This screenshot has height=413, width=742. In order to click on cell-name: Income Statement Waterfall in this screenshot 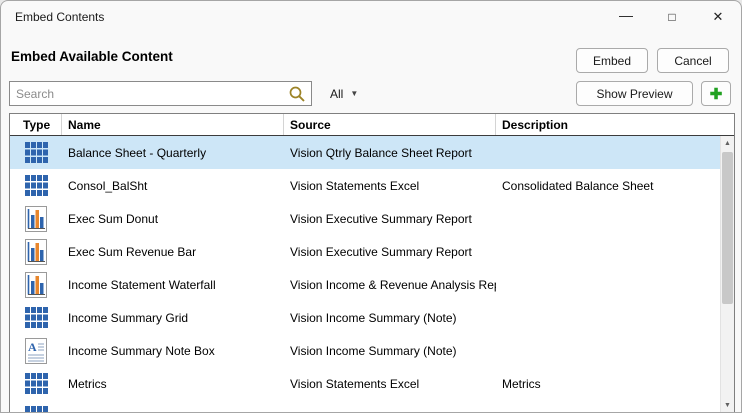, I will do `click(142, 284)`.